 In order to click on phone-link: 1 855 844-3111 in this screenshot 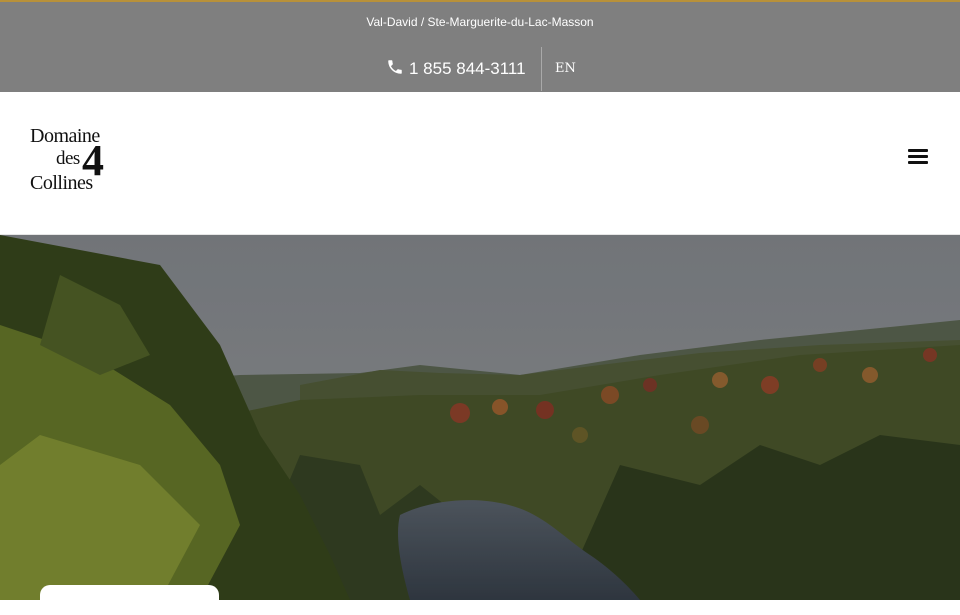, I will do `click(456, 69)`.